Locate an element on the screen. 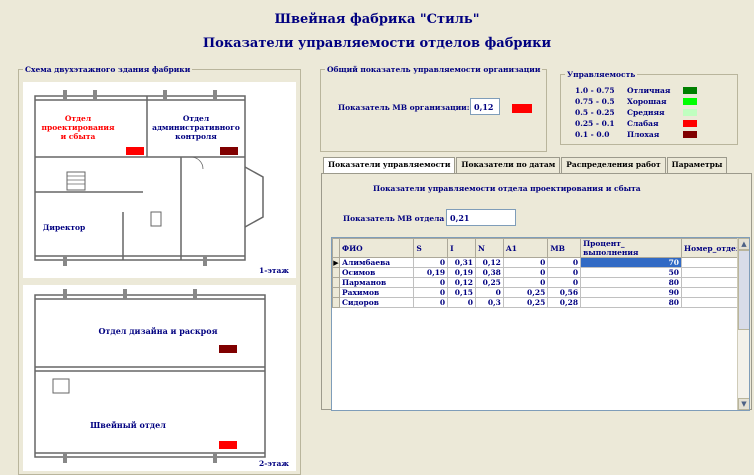  building-schema-legend: Схема двухэтажного здания фабрики is located at coordinates (108, 69).